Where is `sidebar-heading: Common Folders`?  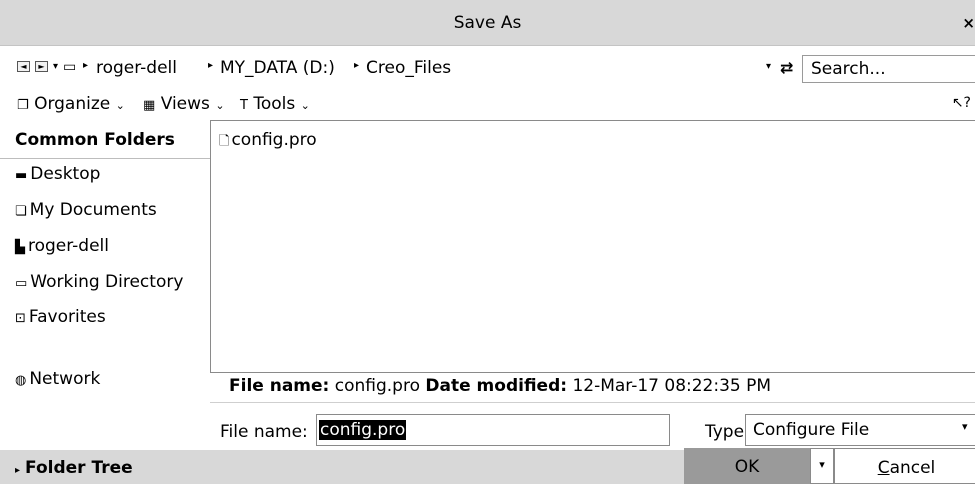
sidebar-heading: Common Folders is located at coordinates (95, 140).